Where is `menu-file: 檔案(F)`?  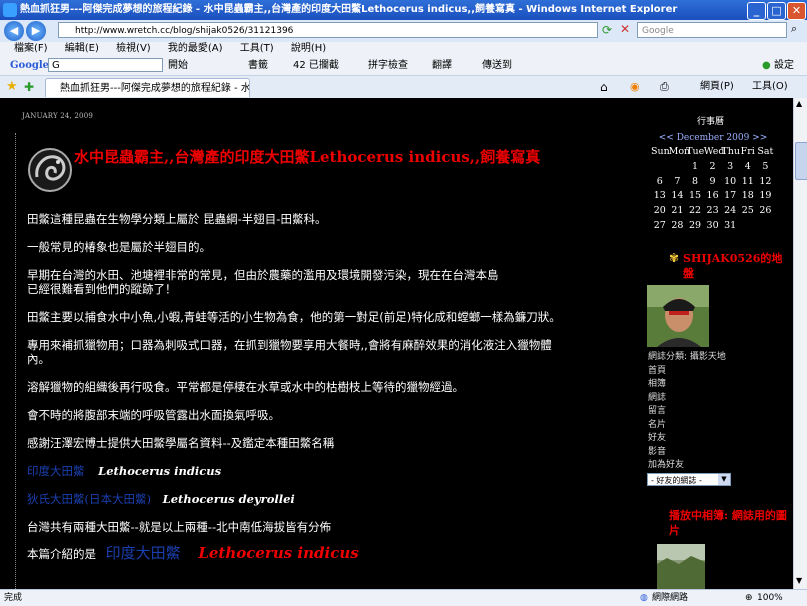 menu-file: 檔案(F) is located at coordinates (31, 48).